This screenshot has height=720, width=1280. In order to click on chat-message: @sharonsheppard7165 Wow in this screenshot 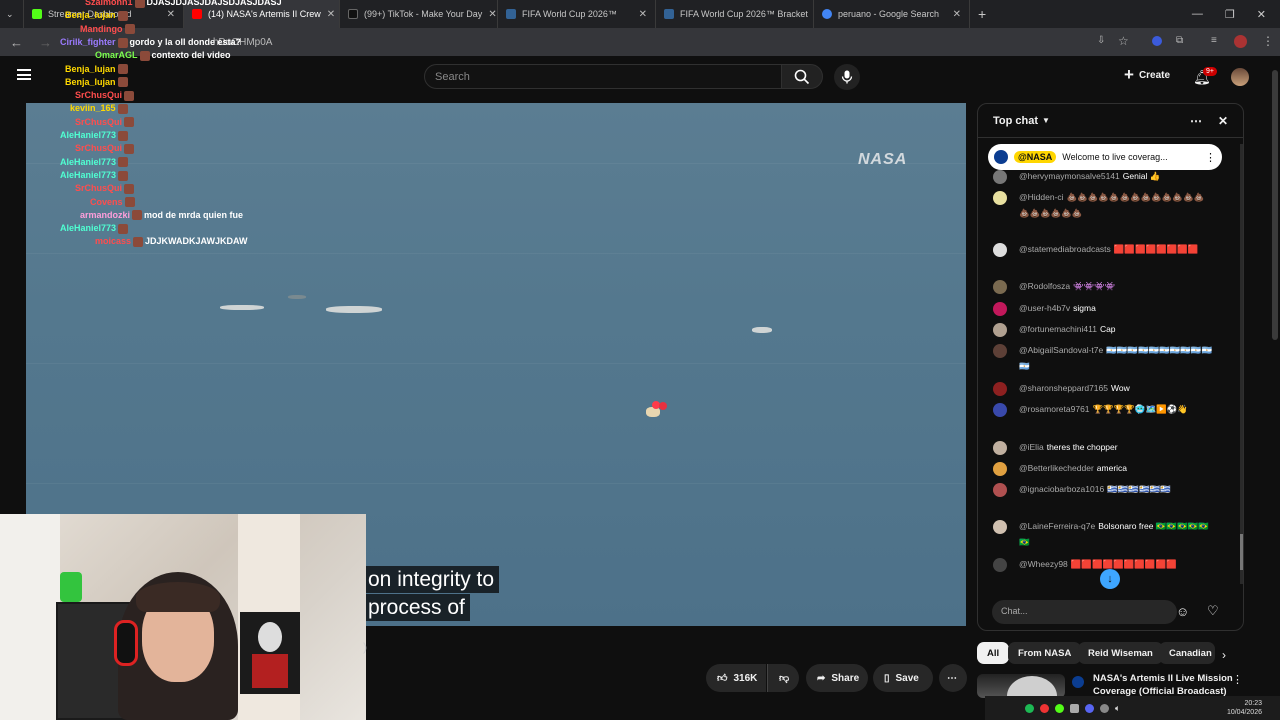, I will do `click(1102, 388)`.